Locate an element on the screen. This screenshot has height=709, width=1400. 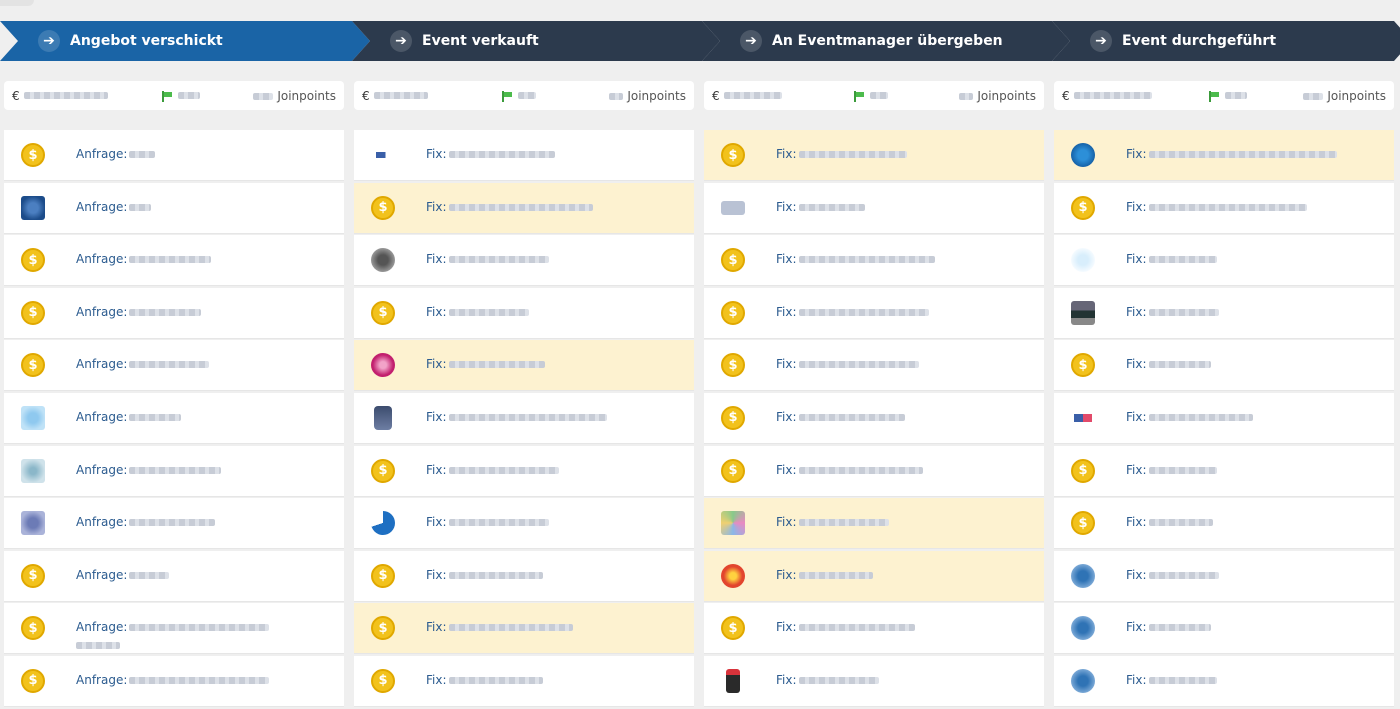
points-redacted is located at coordinates (966, 96).